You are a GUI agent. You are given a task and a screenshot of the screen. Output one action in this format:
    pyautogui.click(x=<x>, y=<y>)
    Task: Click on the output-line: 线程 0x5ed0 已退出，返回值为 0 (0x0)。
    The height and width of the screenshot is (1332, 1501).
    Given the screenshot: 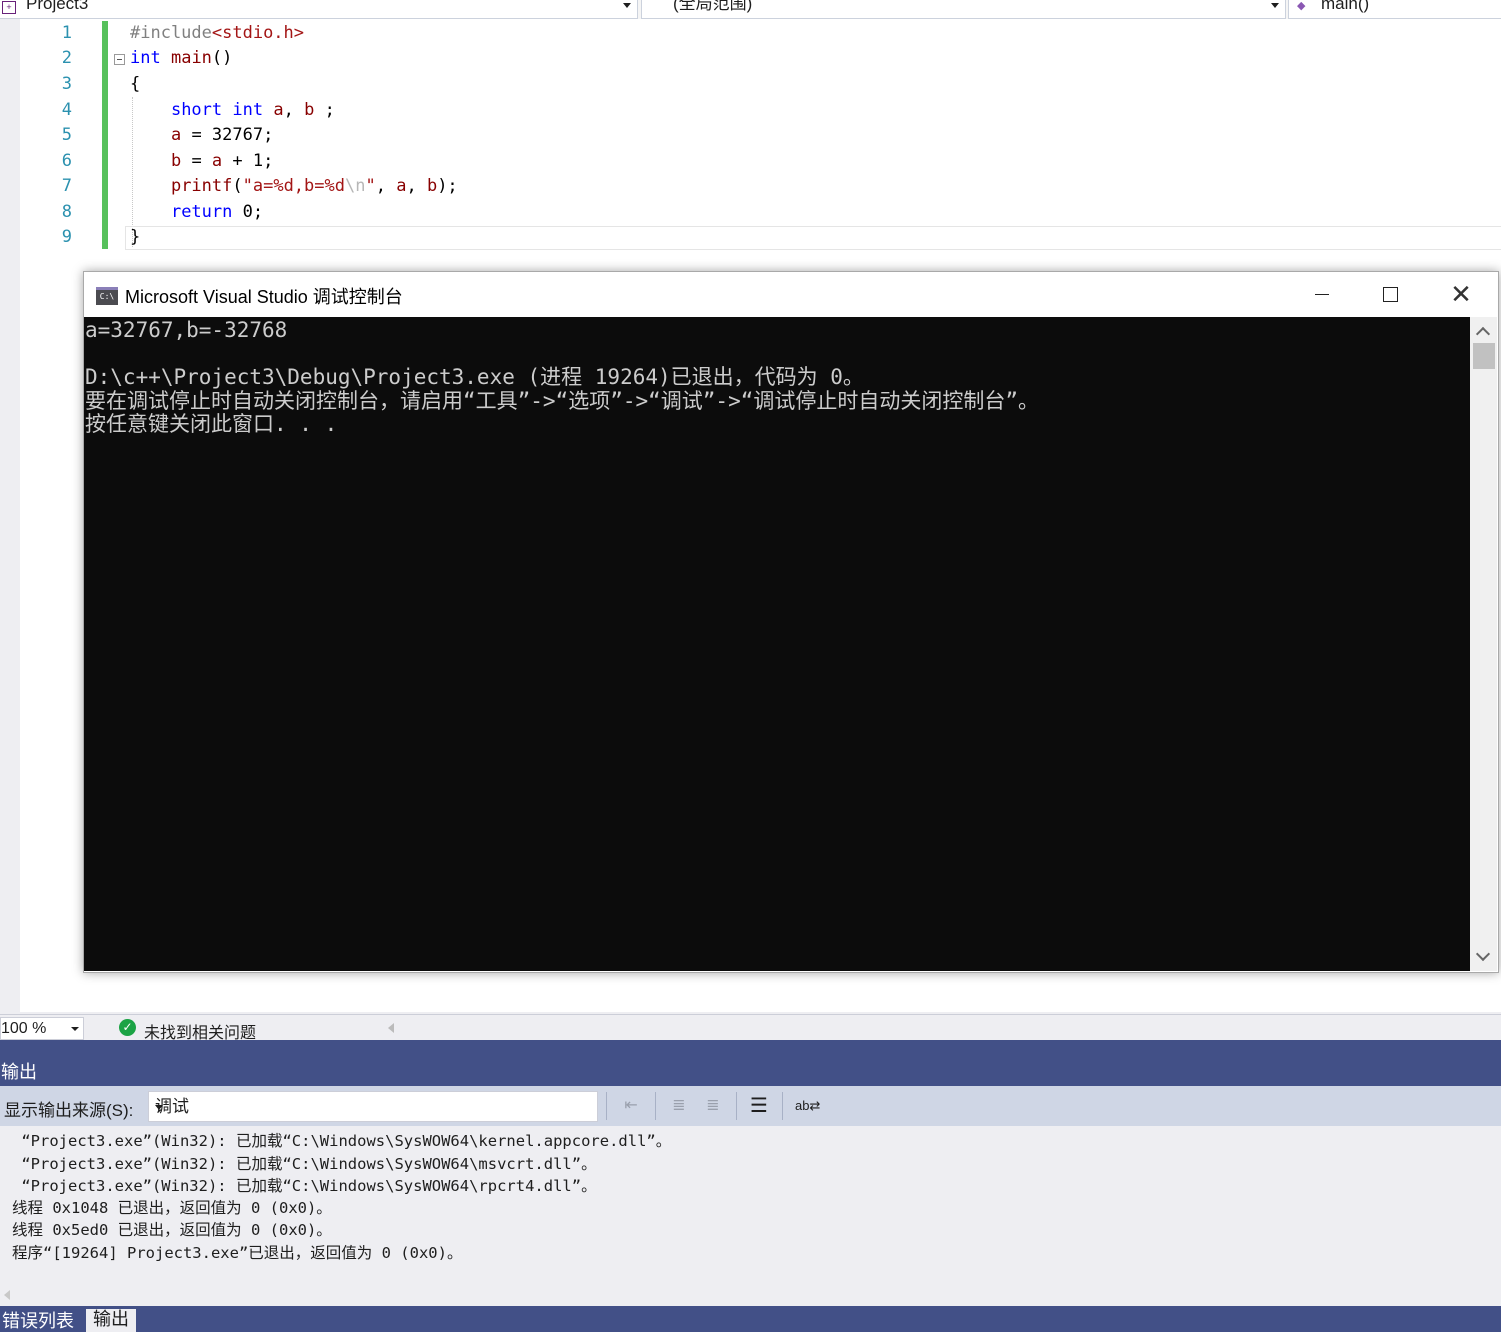 What is the action you would take?
    pyautogui.click(x=172, y=1230)
    